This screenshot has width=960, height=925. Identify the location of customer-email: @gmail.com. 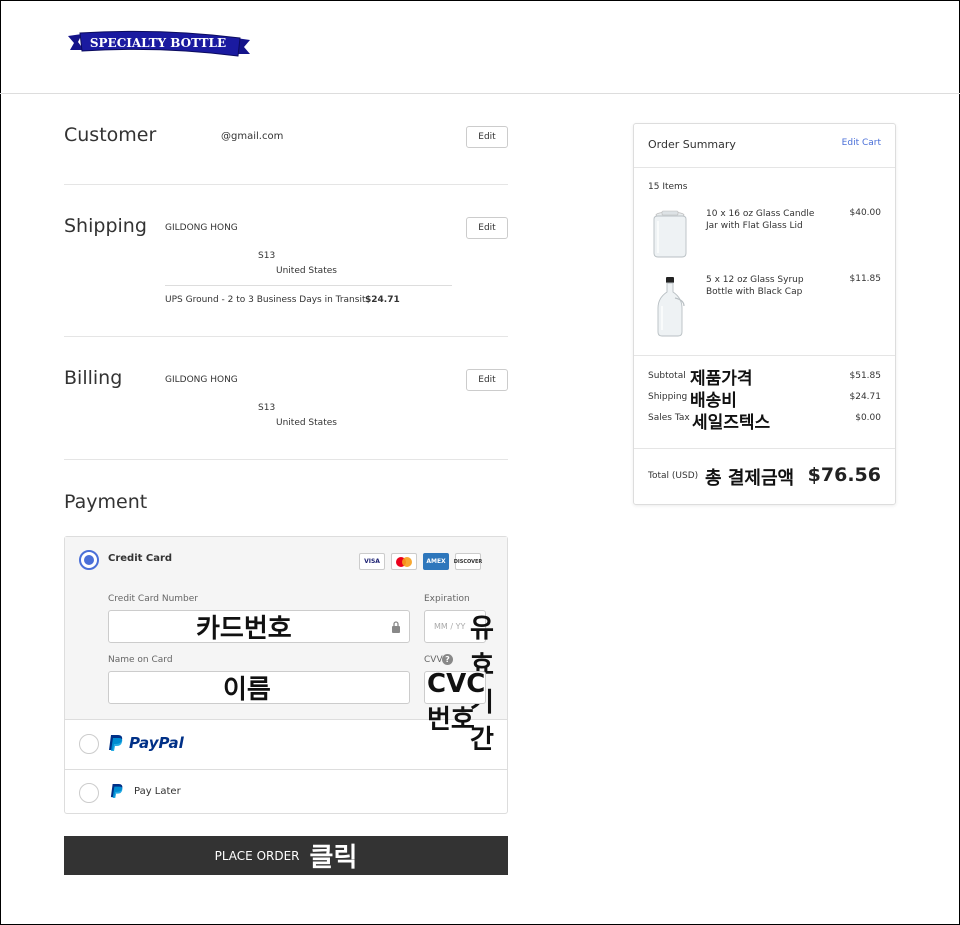
(252, 136).